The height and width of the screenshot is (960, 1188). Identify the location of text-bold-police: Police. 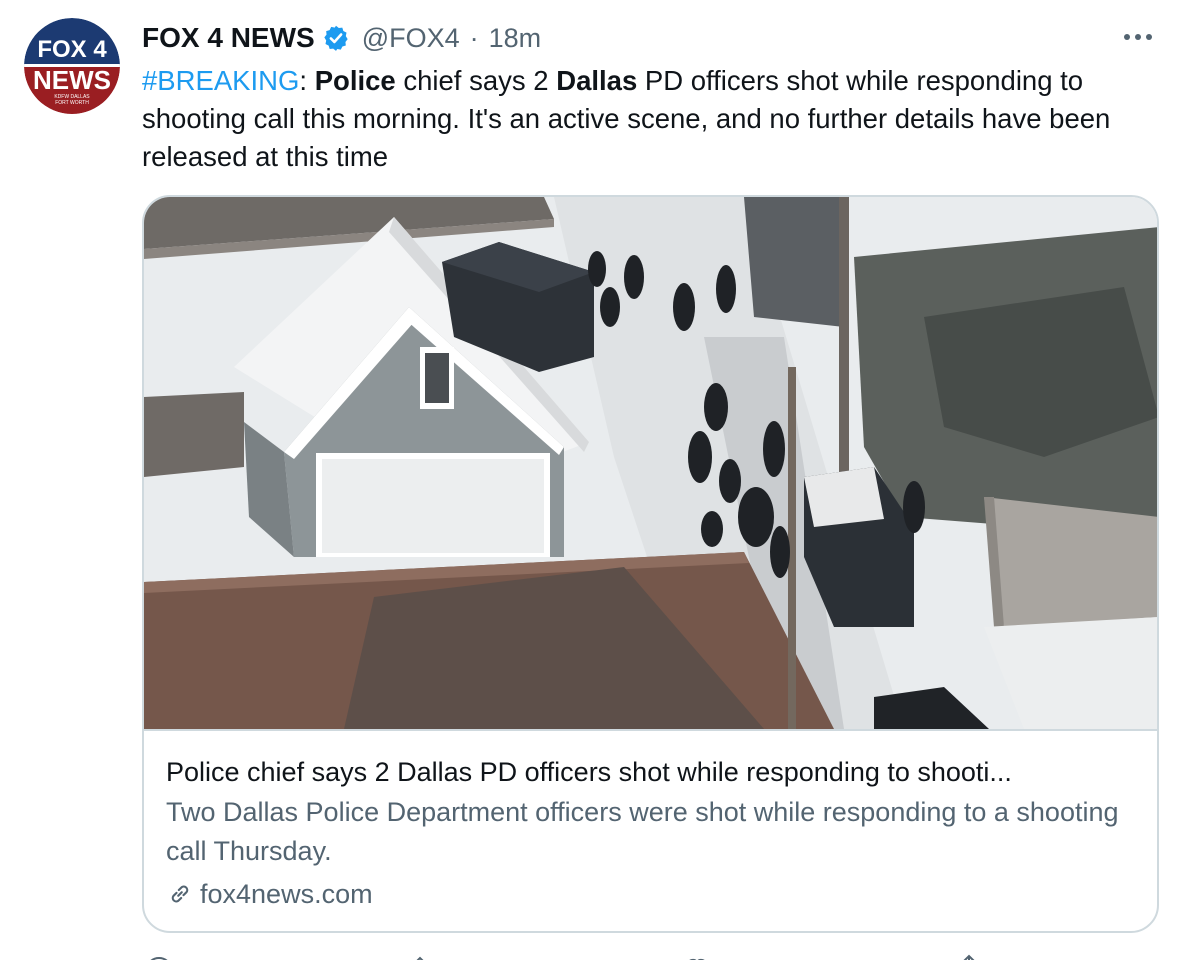
(355, 80).